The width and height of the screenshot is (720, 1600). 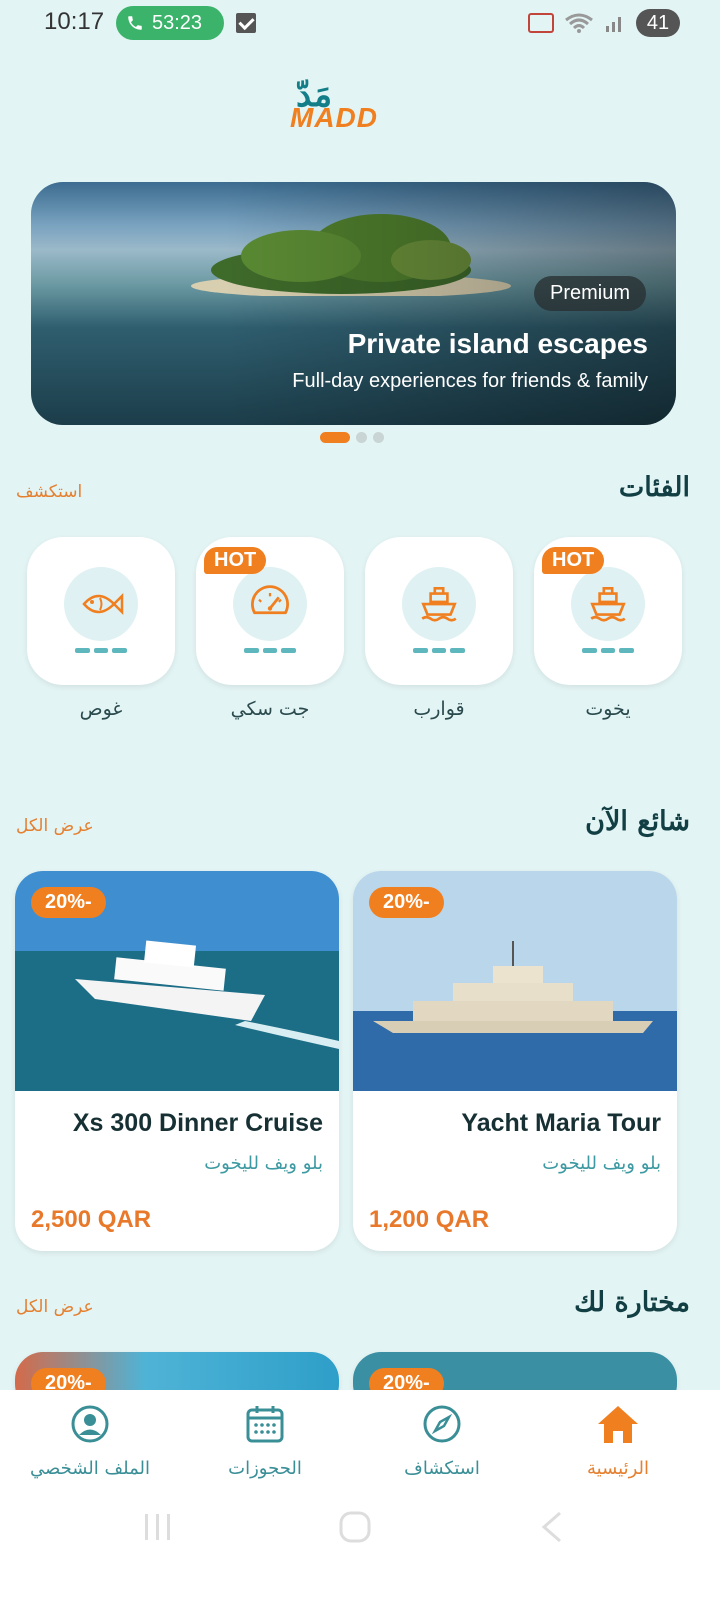 What do you see at coordinates (352, 437) in the screenshot?
I see `carousel-indicator` at bounding box center [352, 437].